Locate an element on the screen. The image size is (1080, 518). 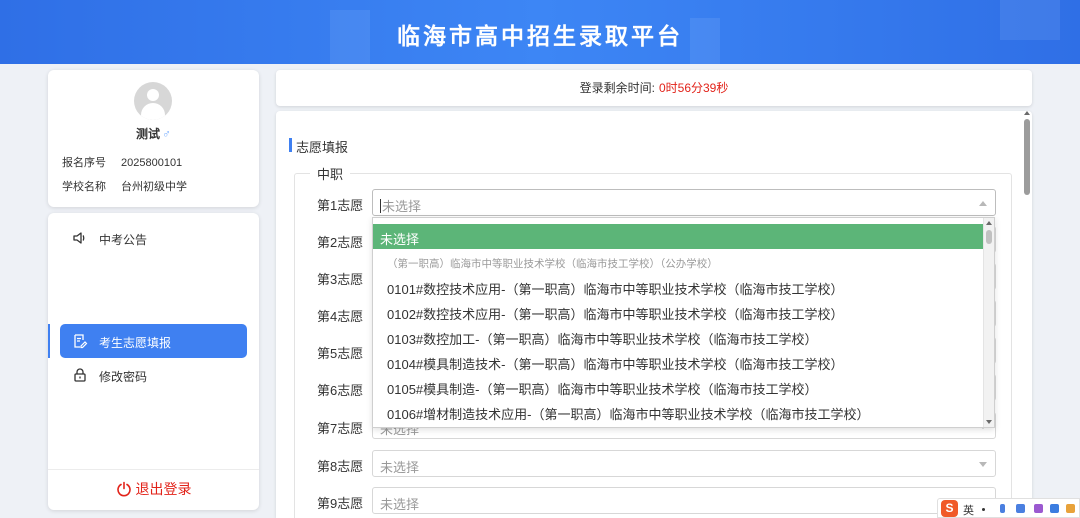
dropdown-scrollbar is located at coordinates (988, 322).